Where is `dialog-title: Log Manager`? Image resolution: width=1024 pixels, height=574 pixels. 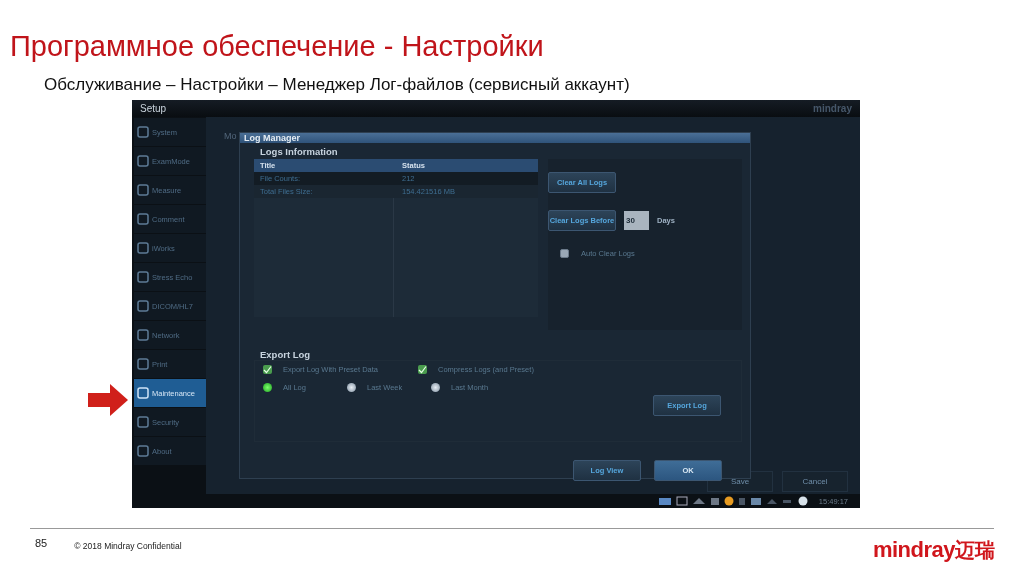 dialog-title: Log Manager is located at coordinates (495, 138).